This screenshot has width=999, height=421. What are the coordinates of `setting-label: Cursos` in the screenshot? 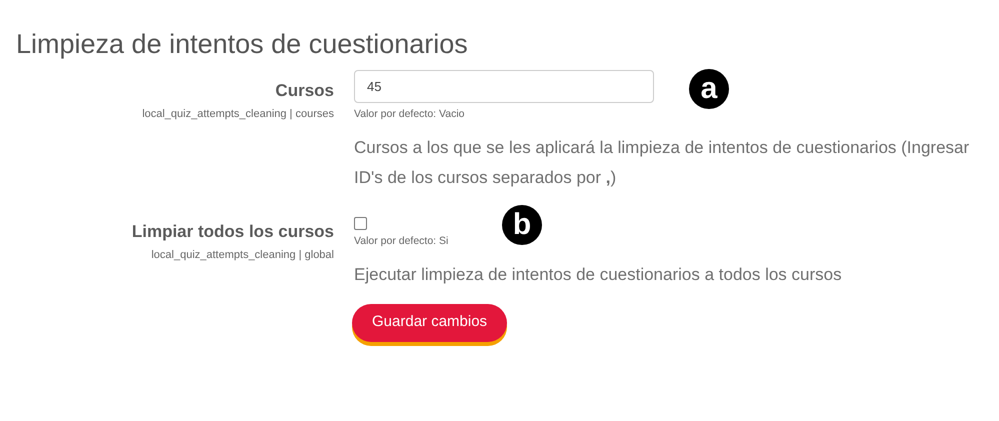 It's located at (304, 91).